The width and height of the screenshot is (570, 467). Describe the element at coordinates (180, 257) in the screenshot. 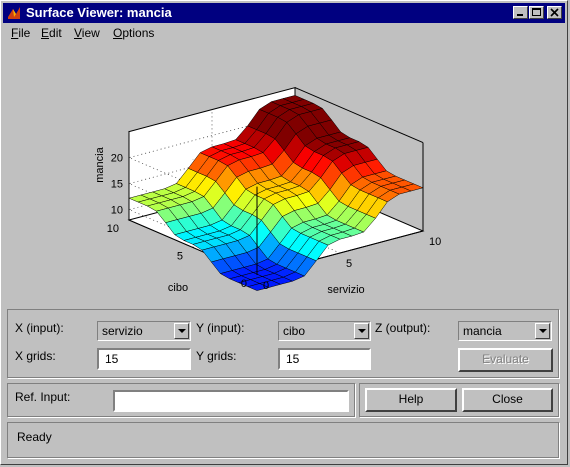

I see `y-tick-label: 5` at that location.